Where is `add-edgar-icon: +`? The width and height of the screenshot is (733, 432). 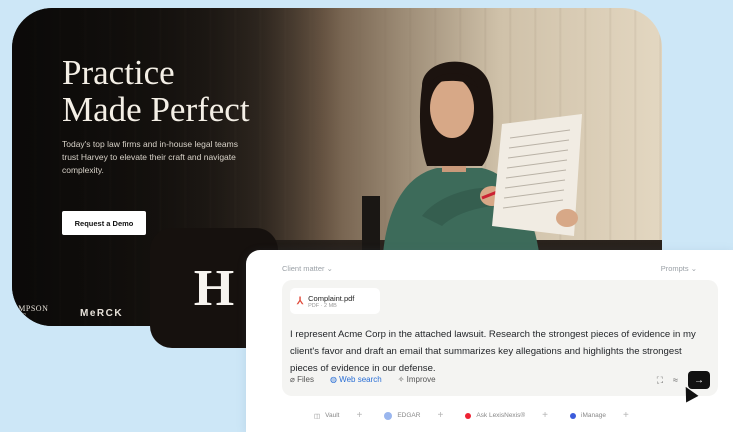 add-edgar-icon: + is located at coordinates (440, 415).